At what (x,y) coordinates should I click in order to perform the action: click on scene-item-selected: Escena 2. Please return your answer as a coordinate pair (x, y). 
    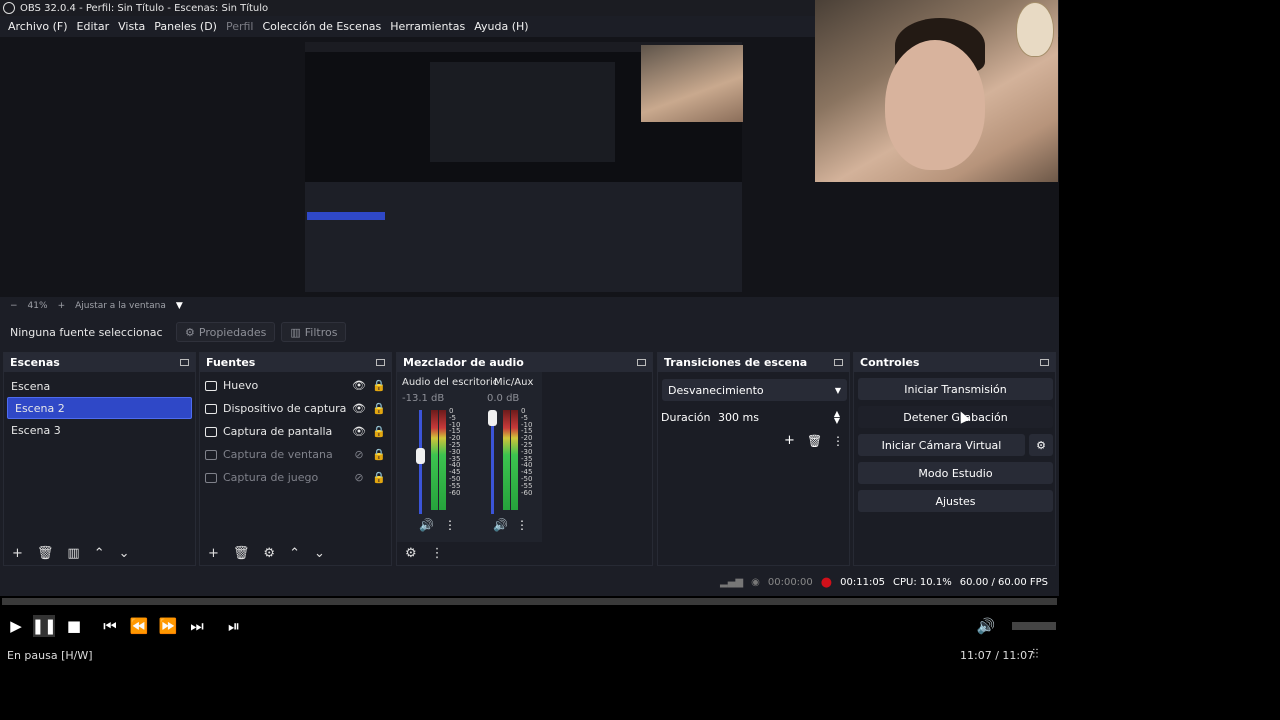
    Looking at the image, I should click on (99, 408).